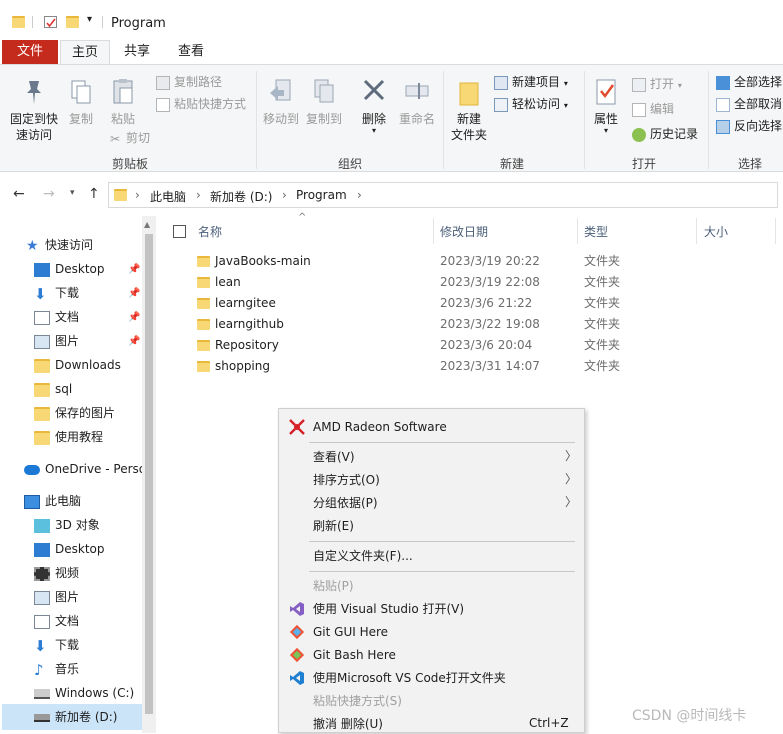 The width and height of the screenshot is (783, 734). I want to click on film-icon, so click(42, 573).